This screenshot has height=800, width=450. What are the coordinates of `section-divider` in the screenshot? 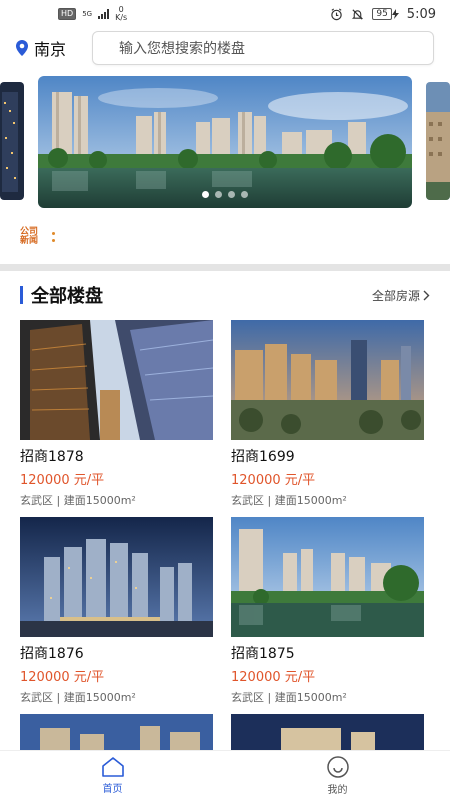 It's located at (225, 267).